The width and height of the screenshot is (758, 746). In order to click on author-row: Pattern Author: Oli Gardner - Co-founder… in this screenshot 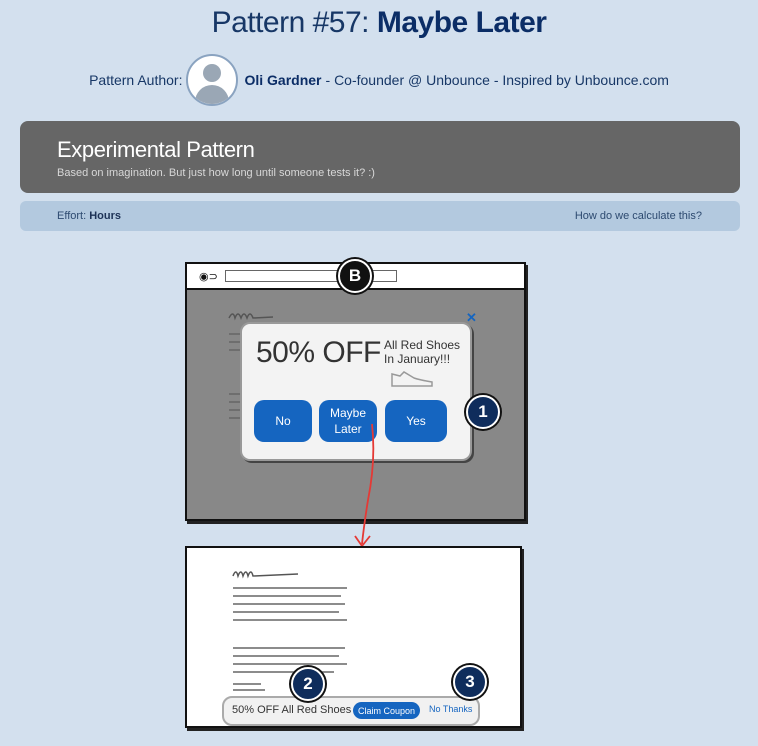, I will do `click(379, 80)`.